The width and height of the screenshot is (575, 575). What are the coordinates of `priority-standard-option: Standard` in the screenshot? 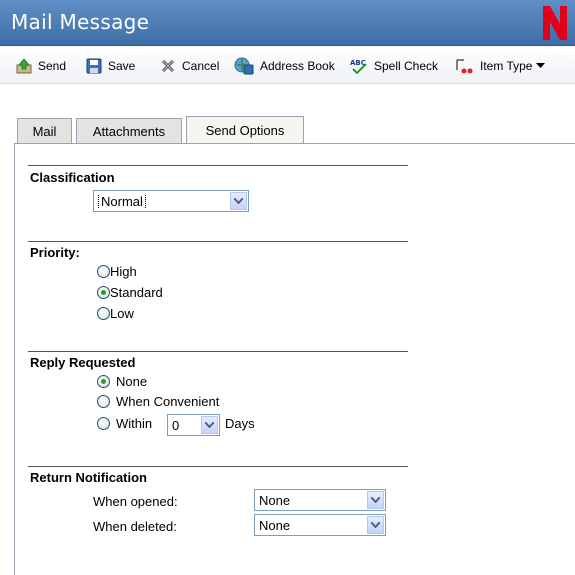 It's located at (130, 292).